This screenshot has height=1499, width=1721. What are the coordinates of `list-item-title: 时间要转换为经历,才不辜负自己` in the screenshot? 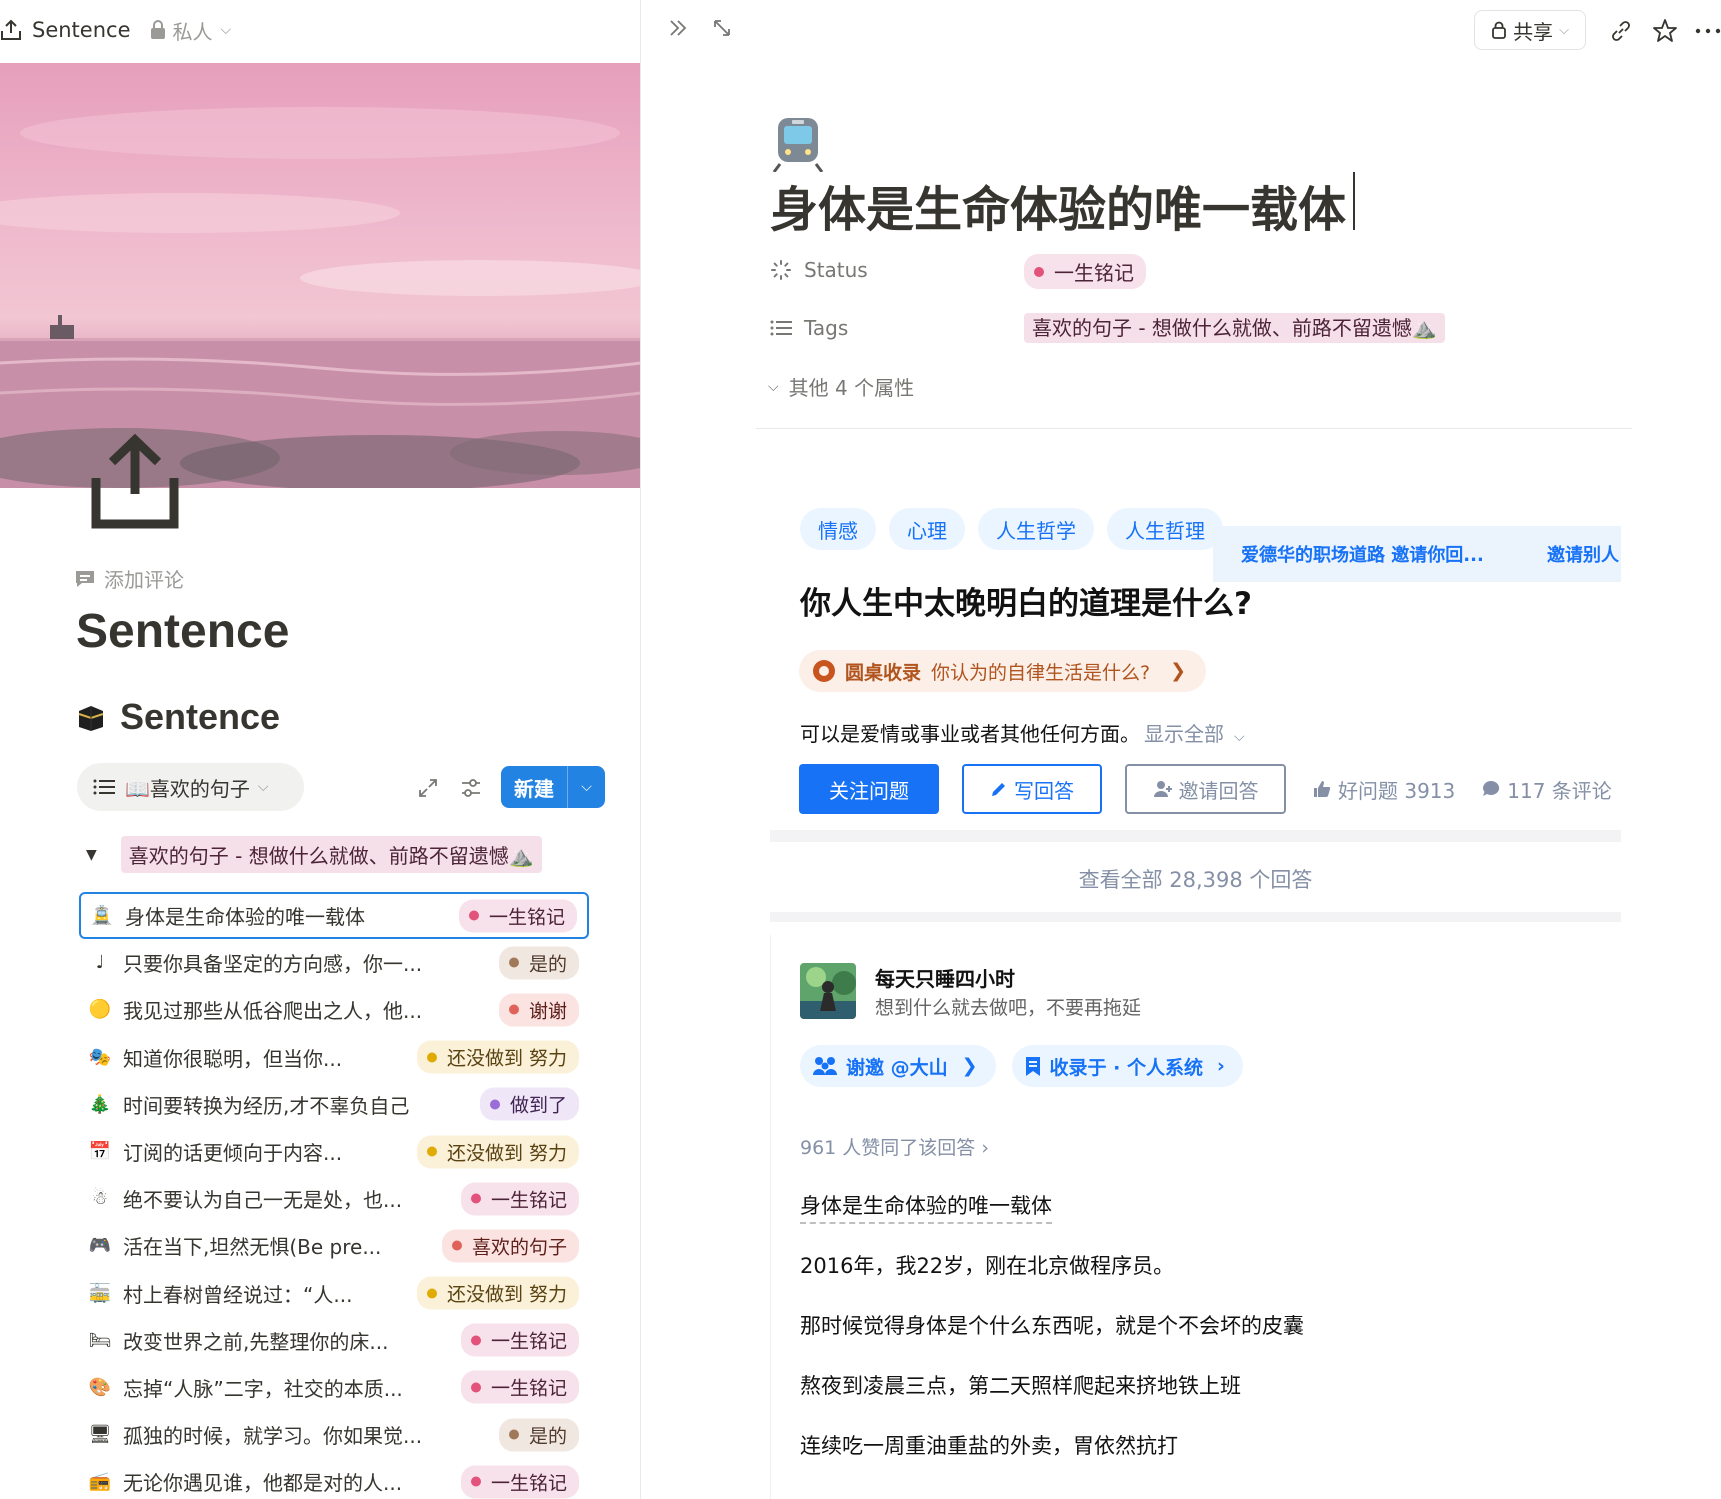 It's located at (266, 1105).